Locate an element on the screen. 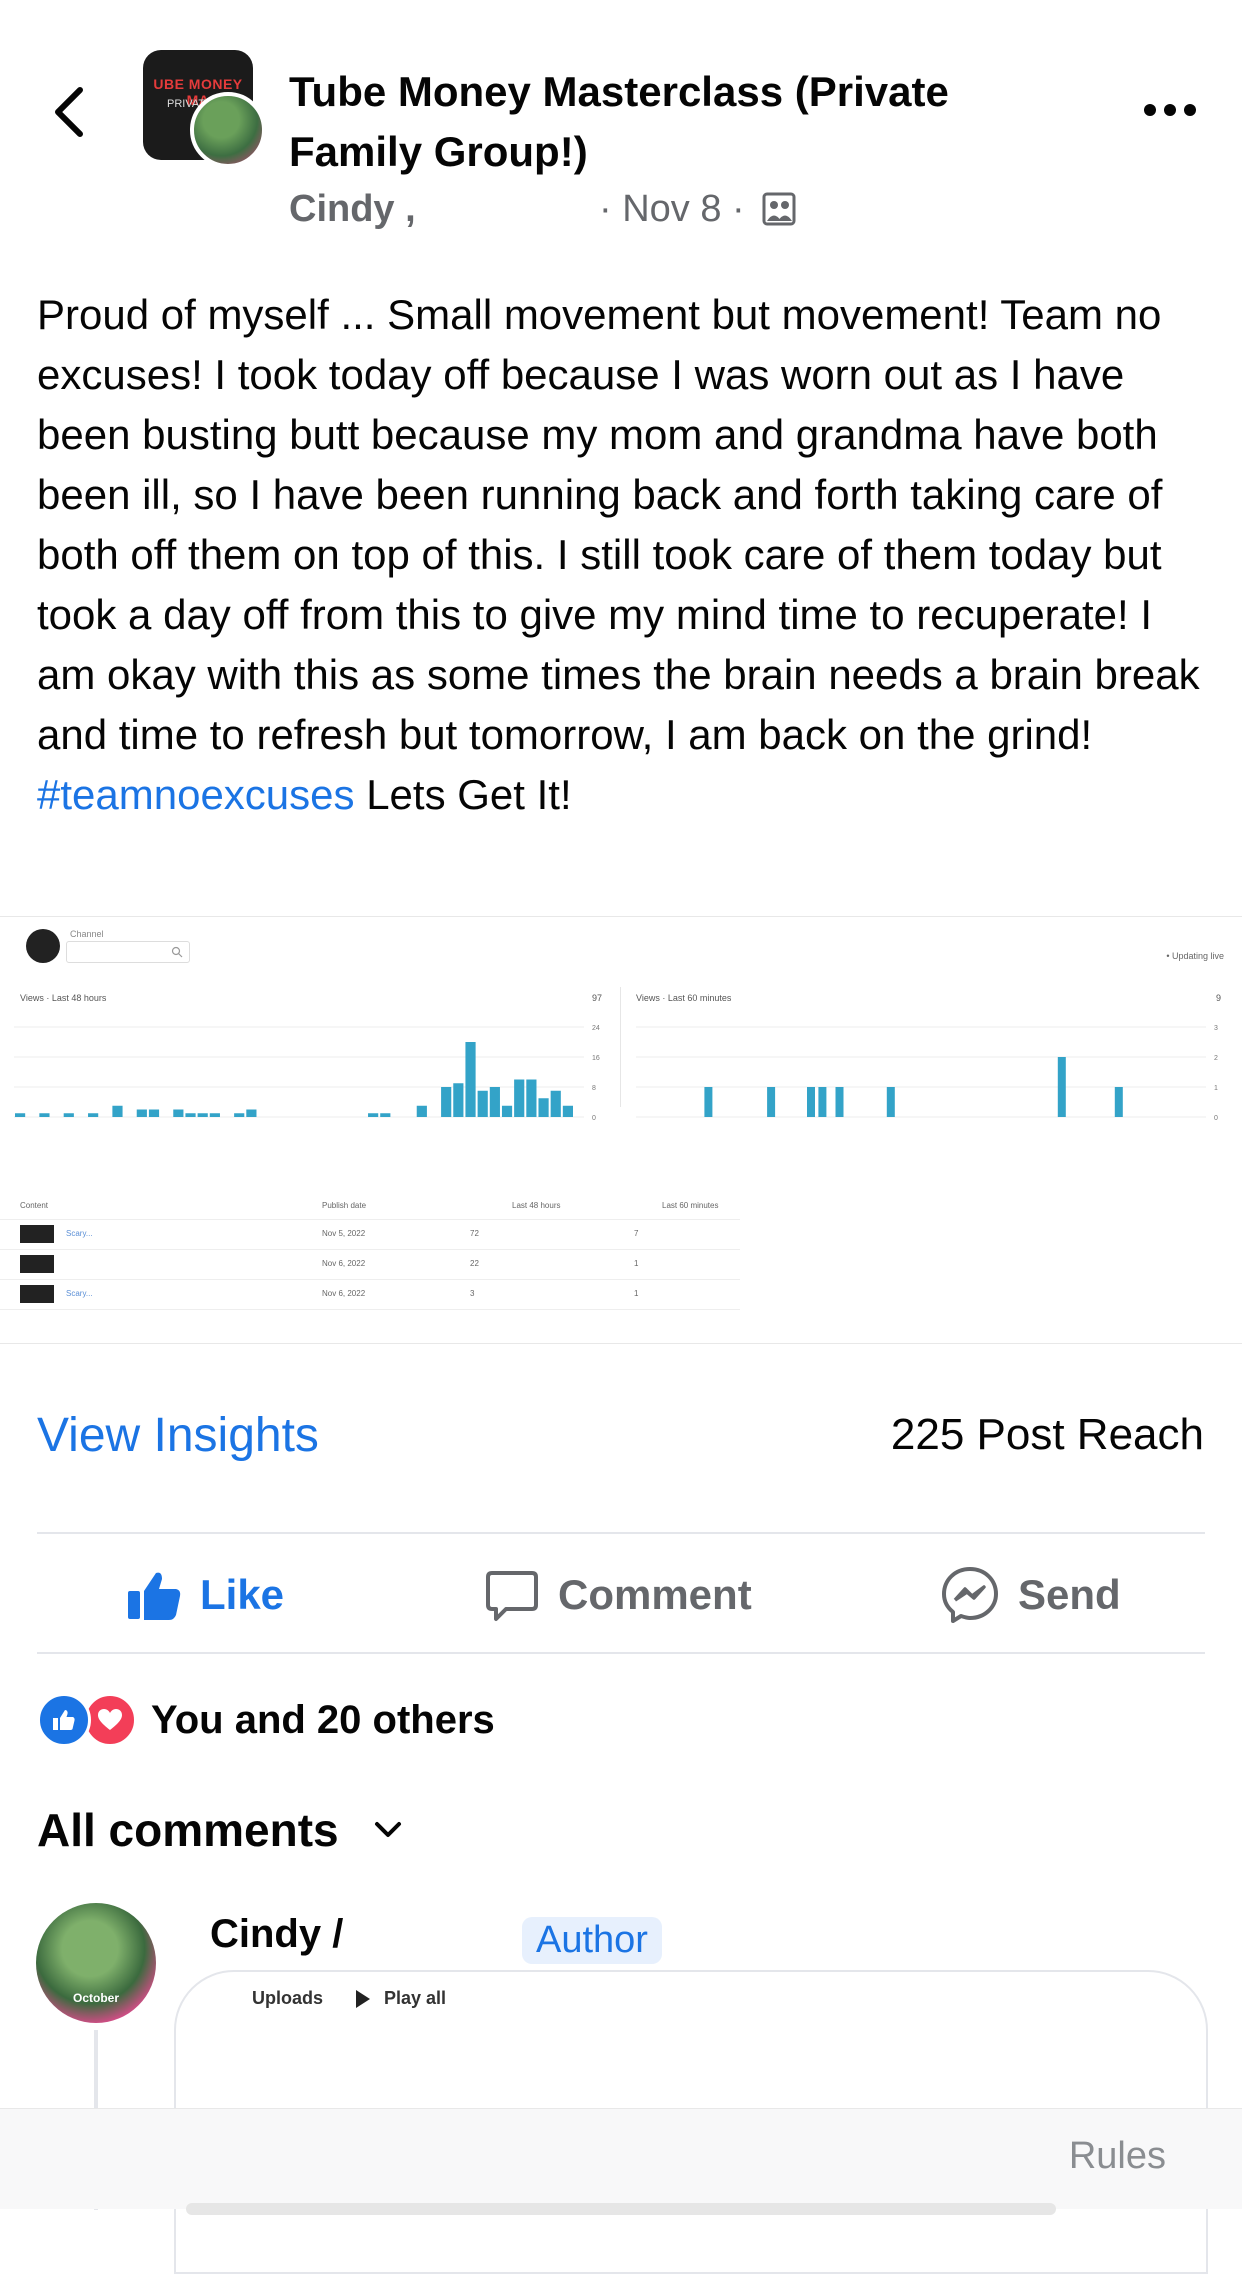 The image size is (1242, 2274). like-label: Like is located at coordinates (242, 1594).